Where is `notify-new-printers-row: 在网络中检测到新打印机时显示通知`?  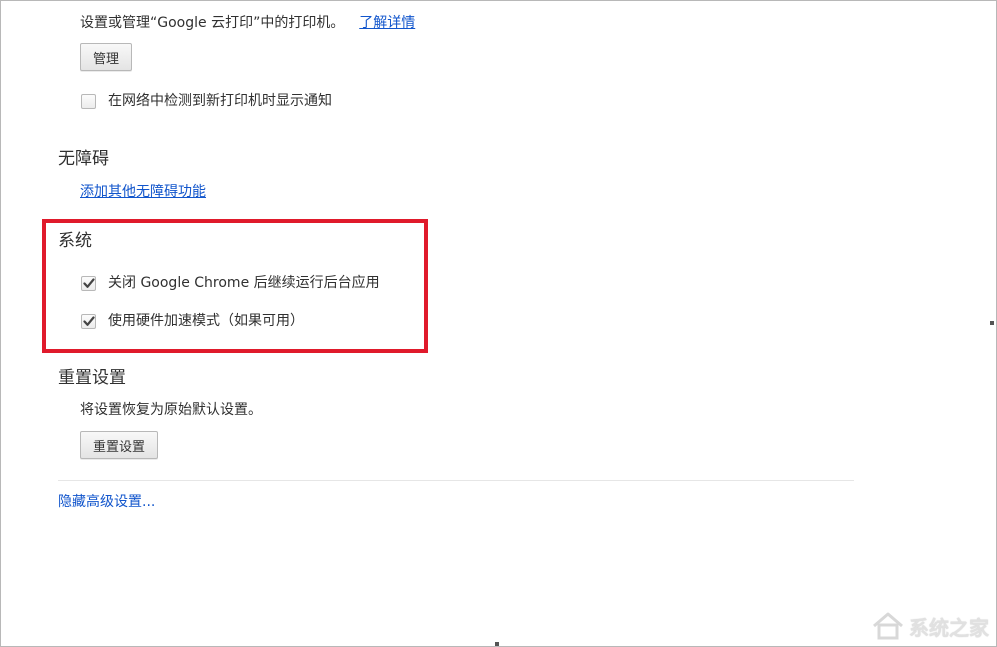 notify-new-printers-row: 在网络中检测到新打印机时显示通知 is located at coordinates (206, 101).